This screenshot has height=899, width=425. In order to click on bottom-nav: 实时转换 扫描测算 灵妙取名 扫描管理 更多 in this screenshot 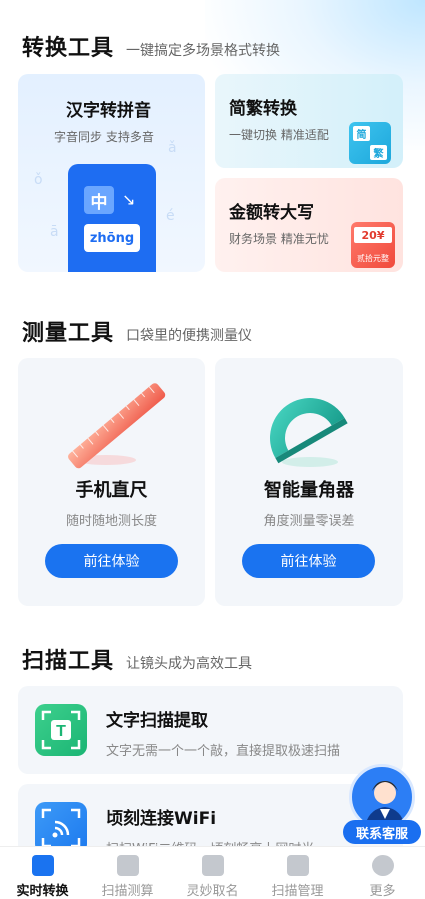, I will do `click(212, 872)`.